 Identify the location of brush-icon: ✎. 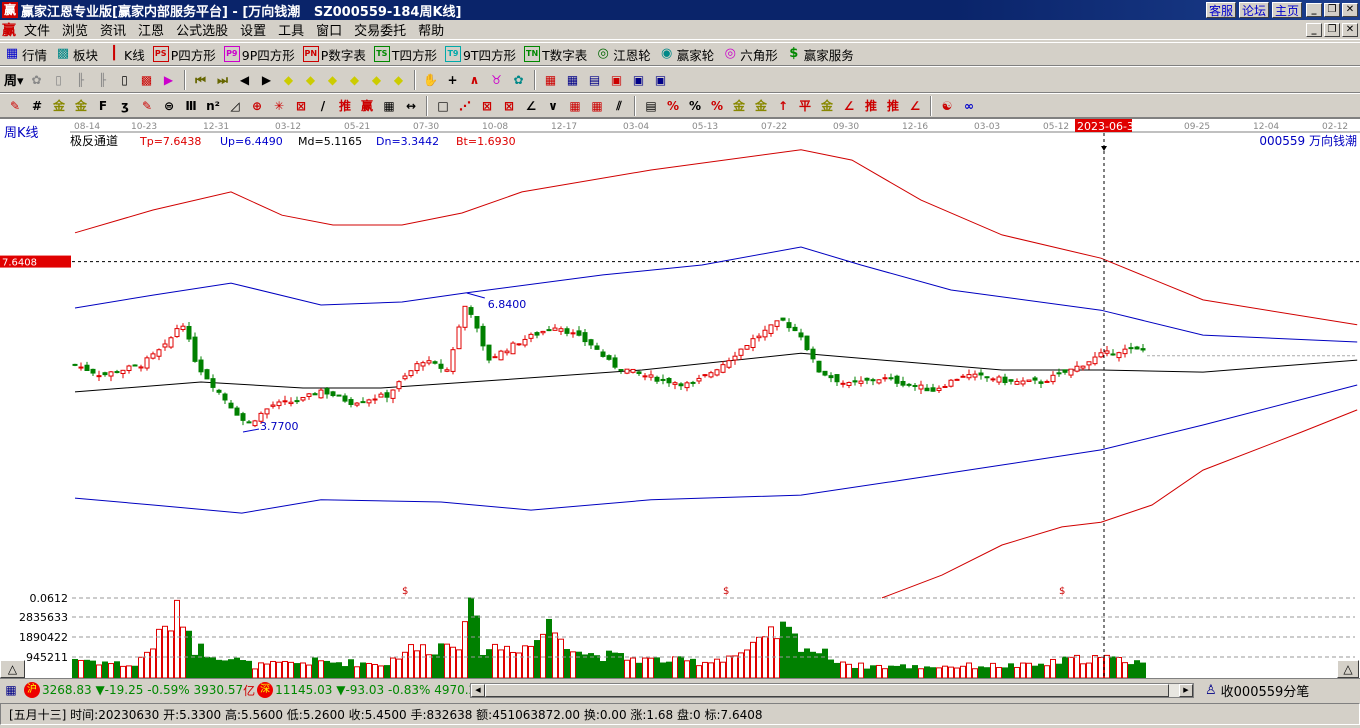
(147, 106).